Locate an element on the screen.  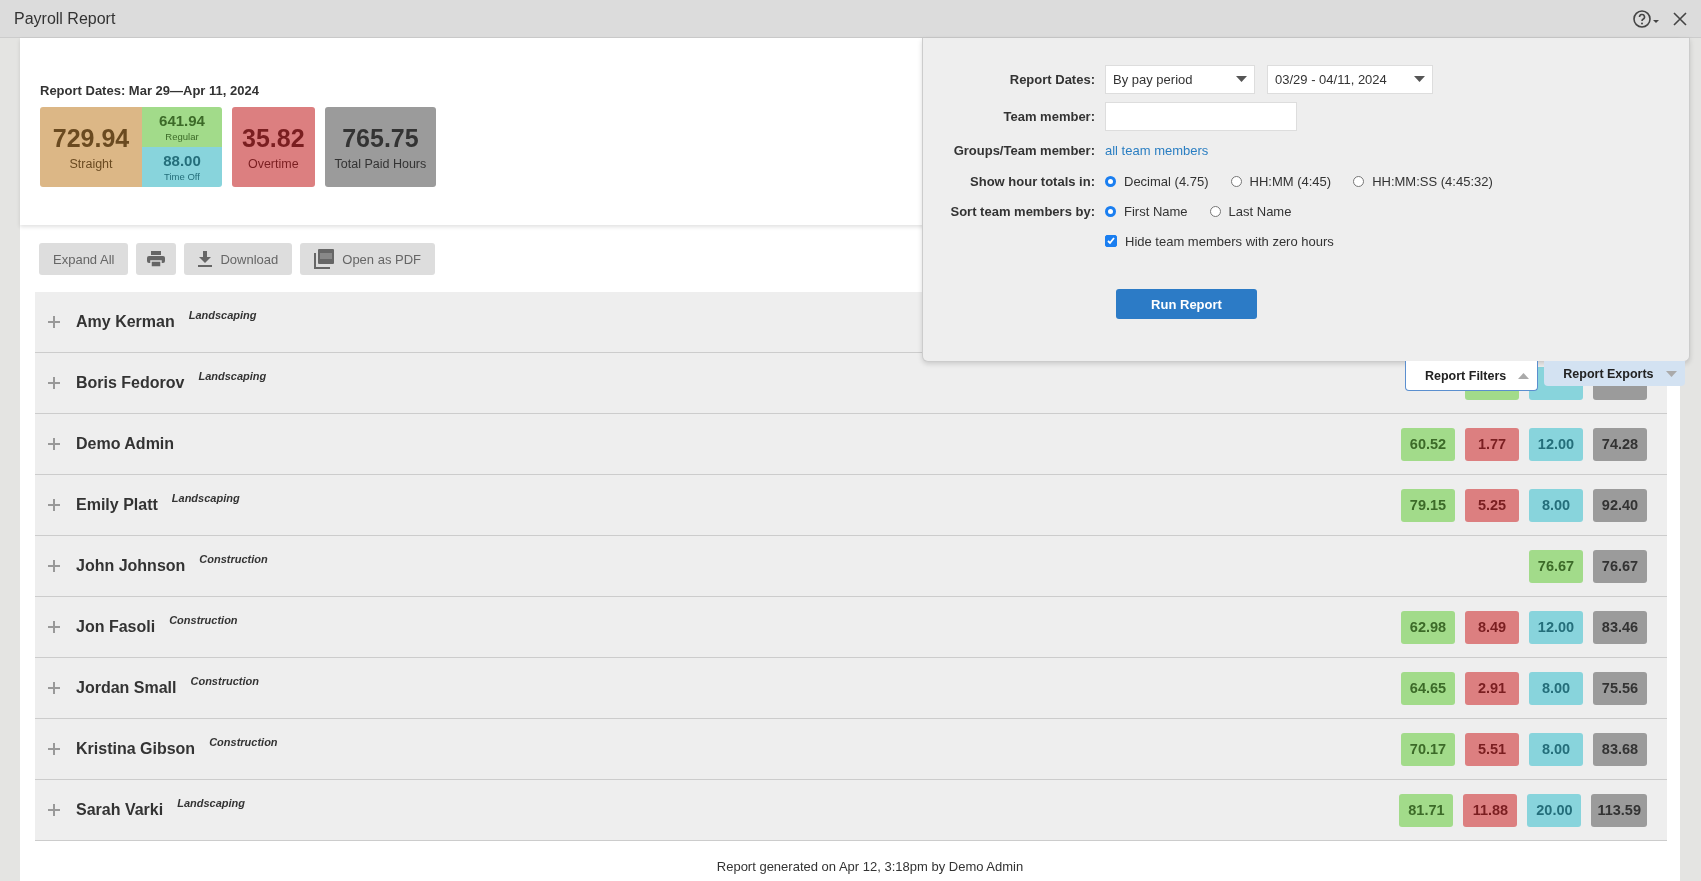
option-label: HH:MM (4:45) is located at coordinates (1290, 181).